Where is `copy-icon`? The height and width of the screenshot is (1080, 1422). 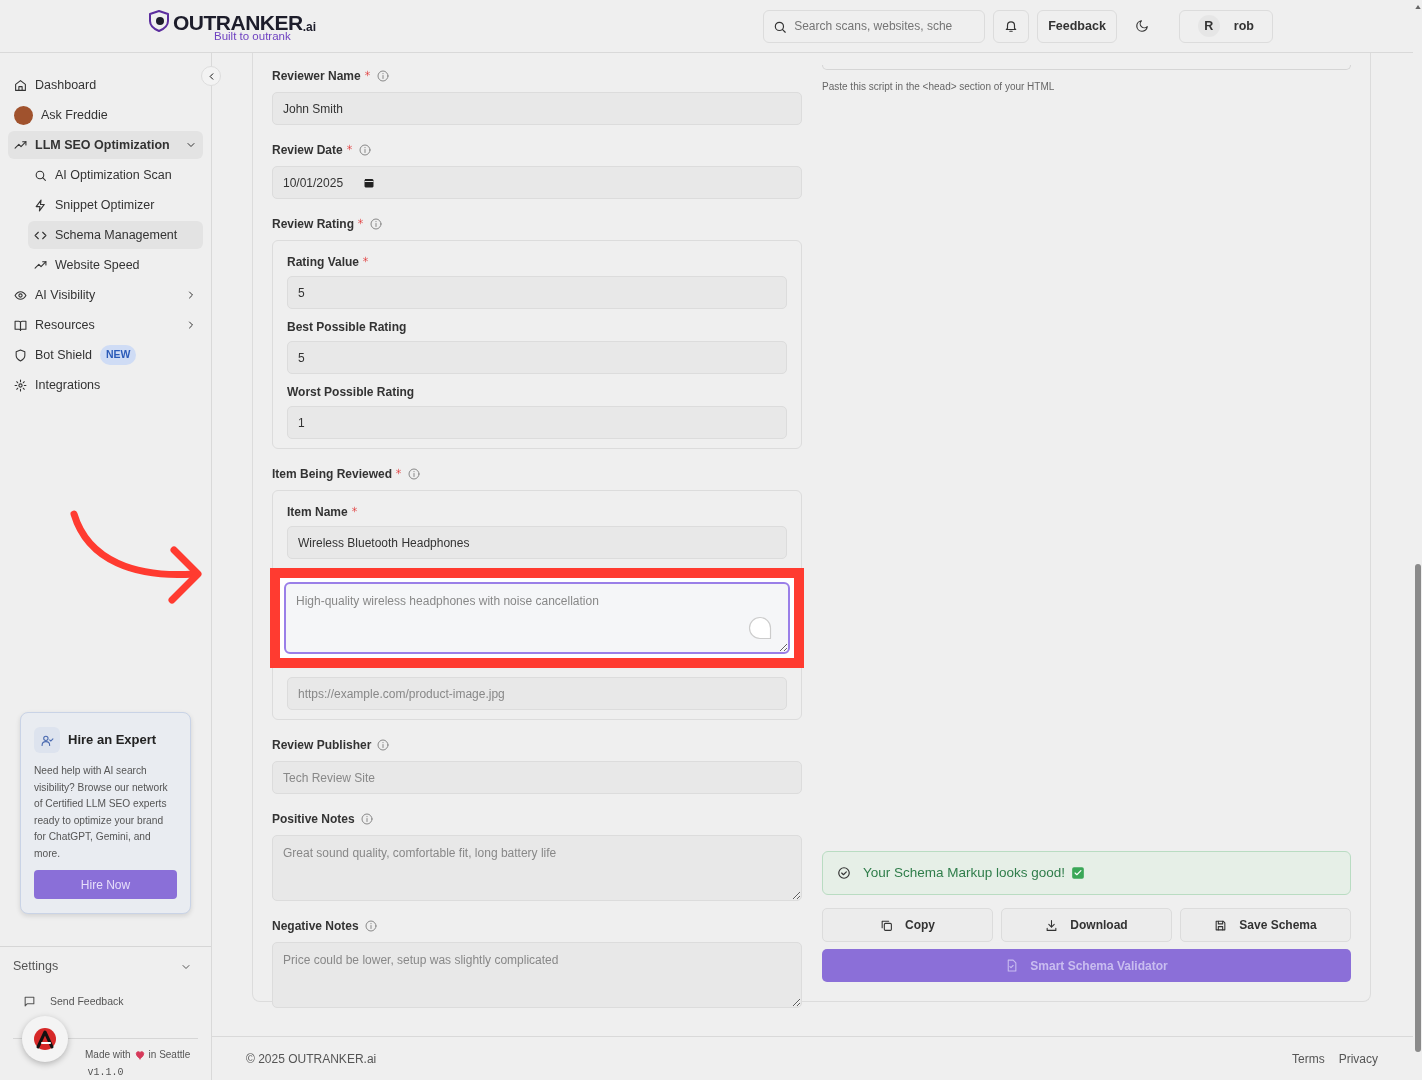
copy-icon is located at coordinates (886, 925).